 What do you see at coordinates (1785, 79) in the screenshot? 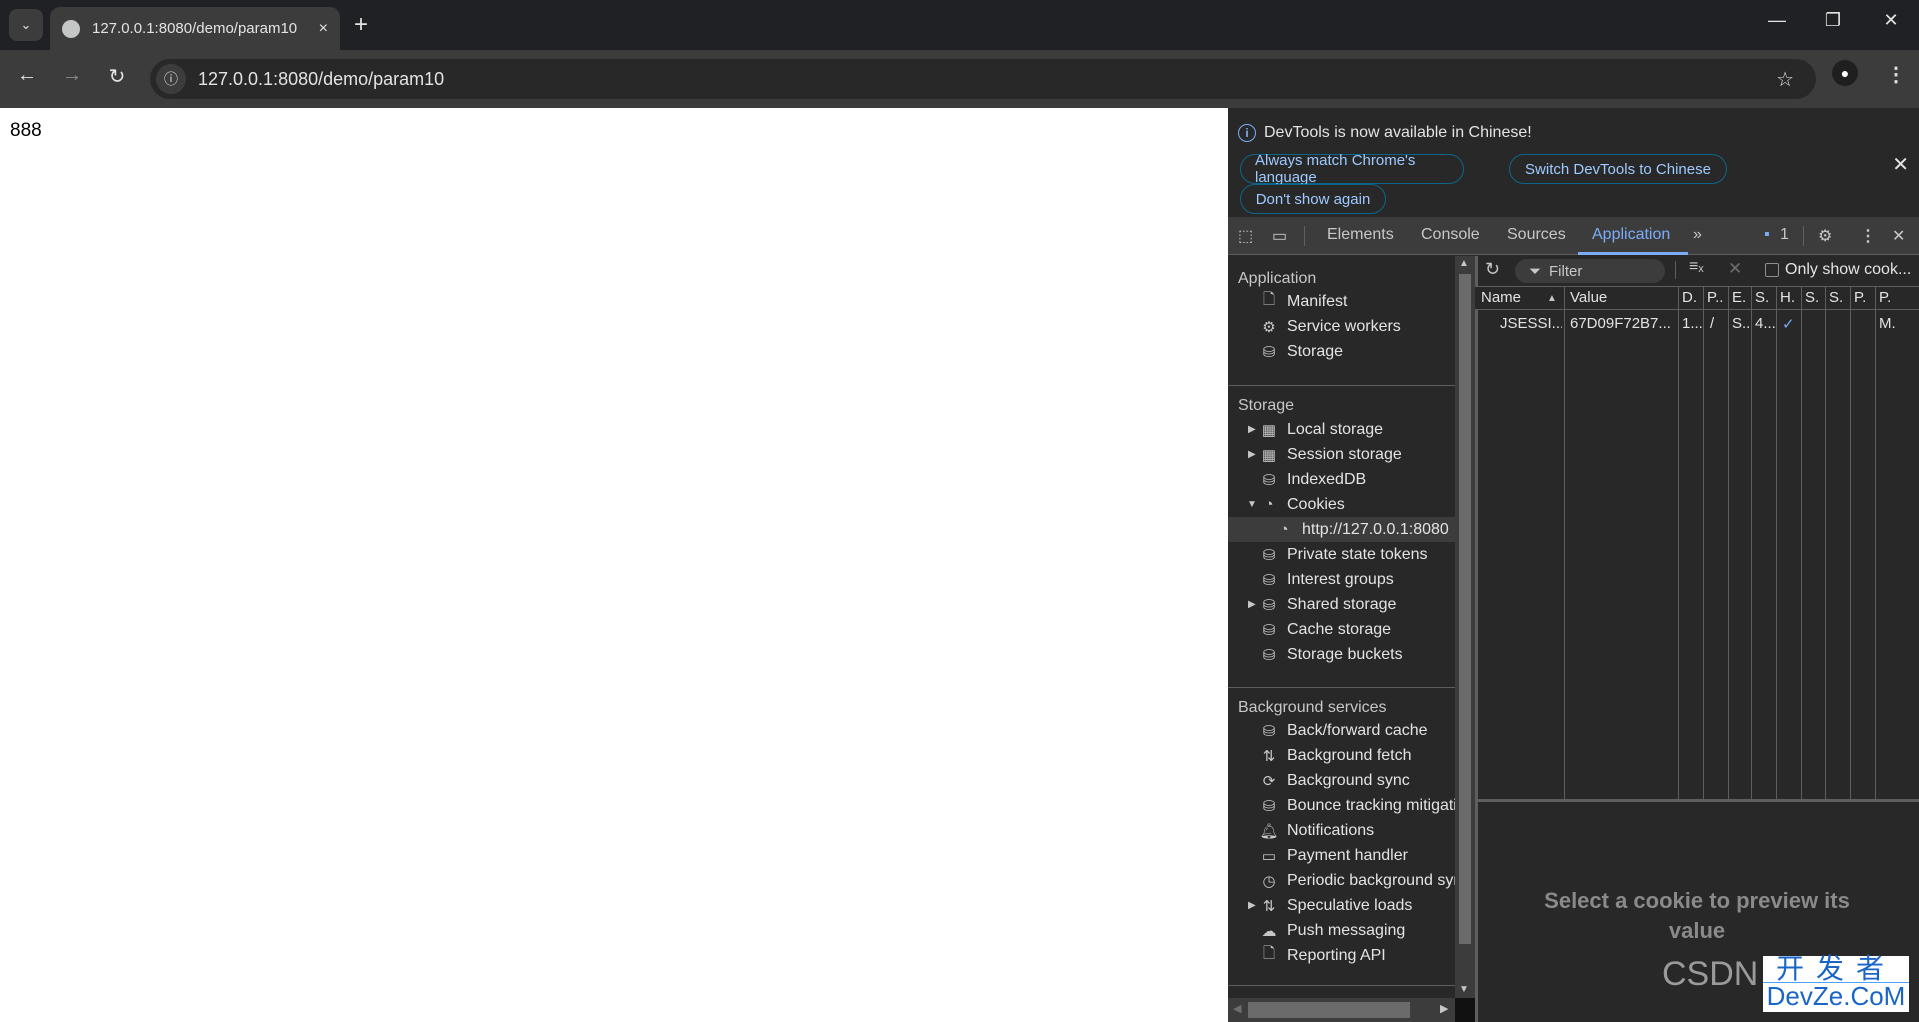
I see `bookmark-star-icon: ☆` at bounding box center [1785, 79].